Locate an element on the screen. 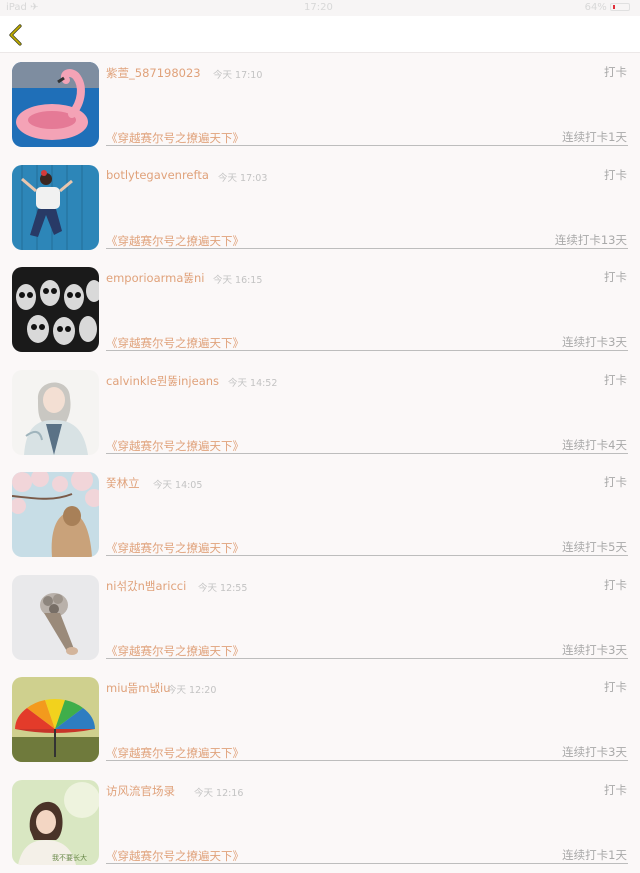 The height and width of the screenshot is (873, 640). flamingo-float-photo is located at coordinates (55, 104).